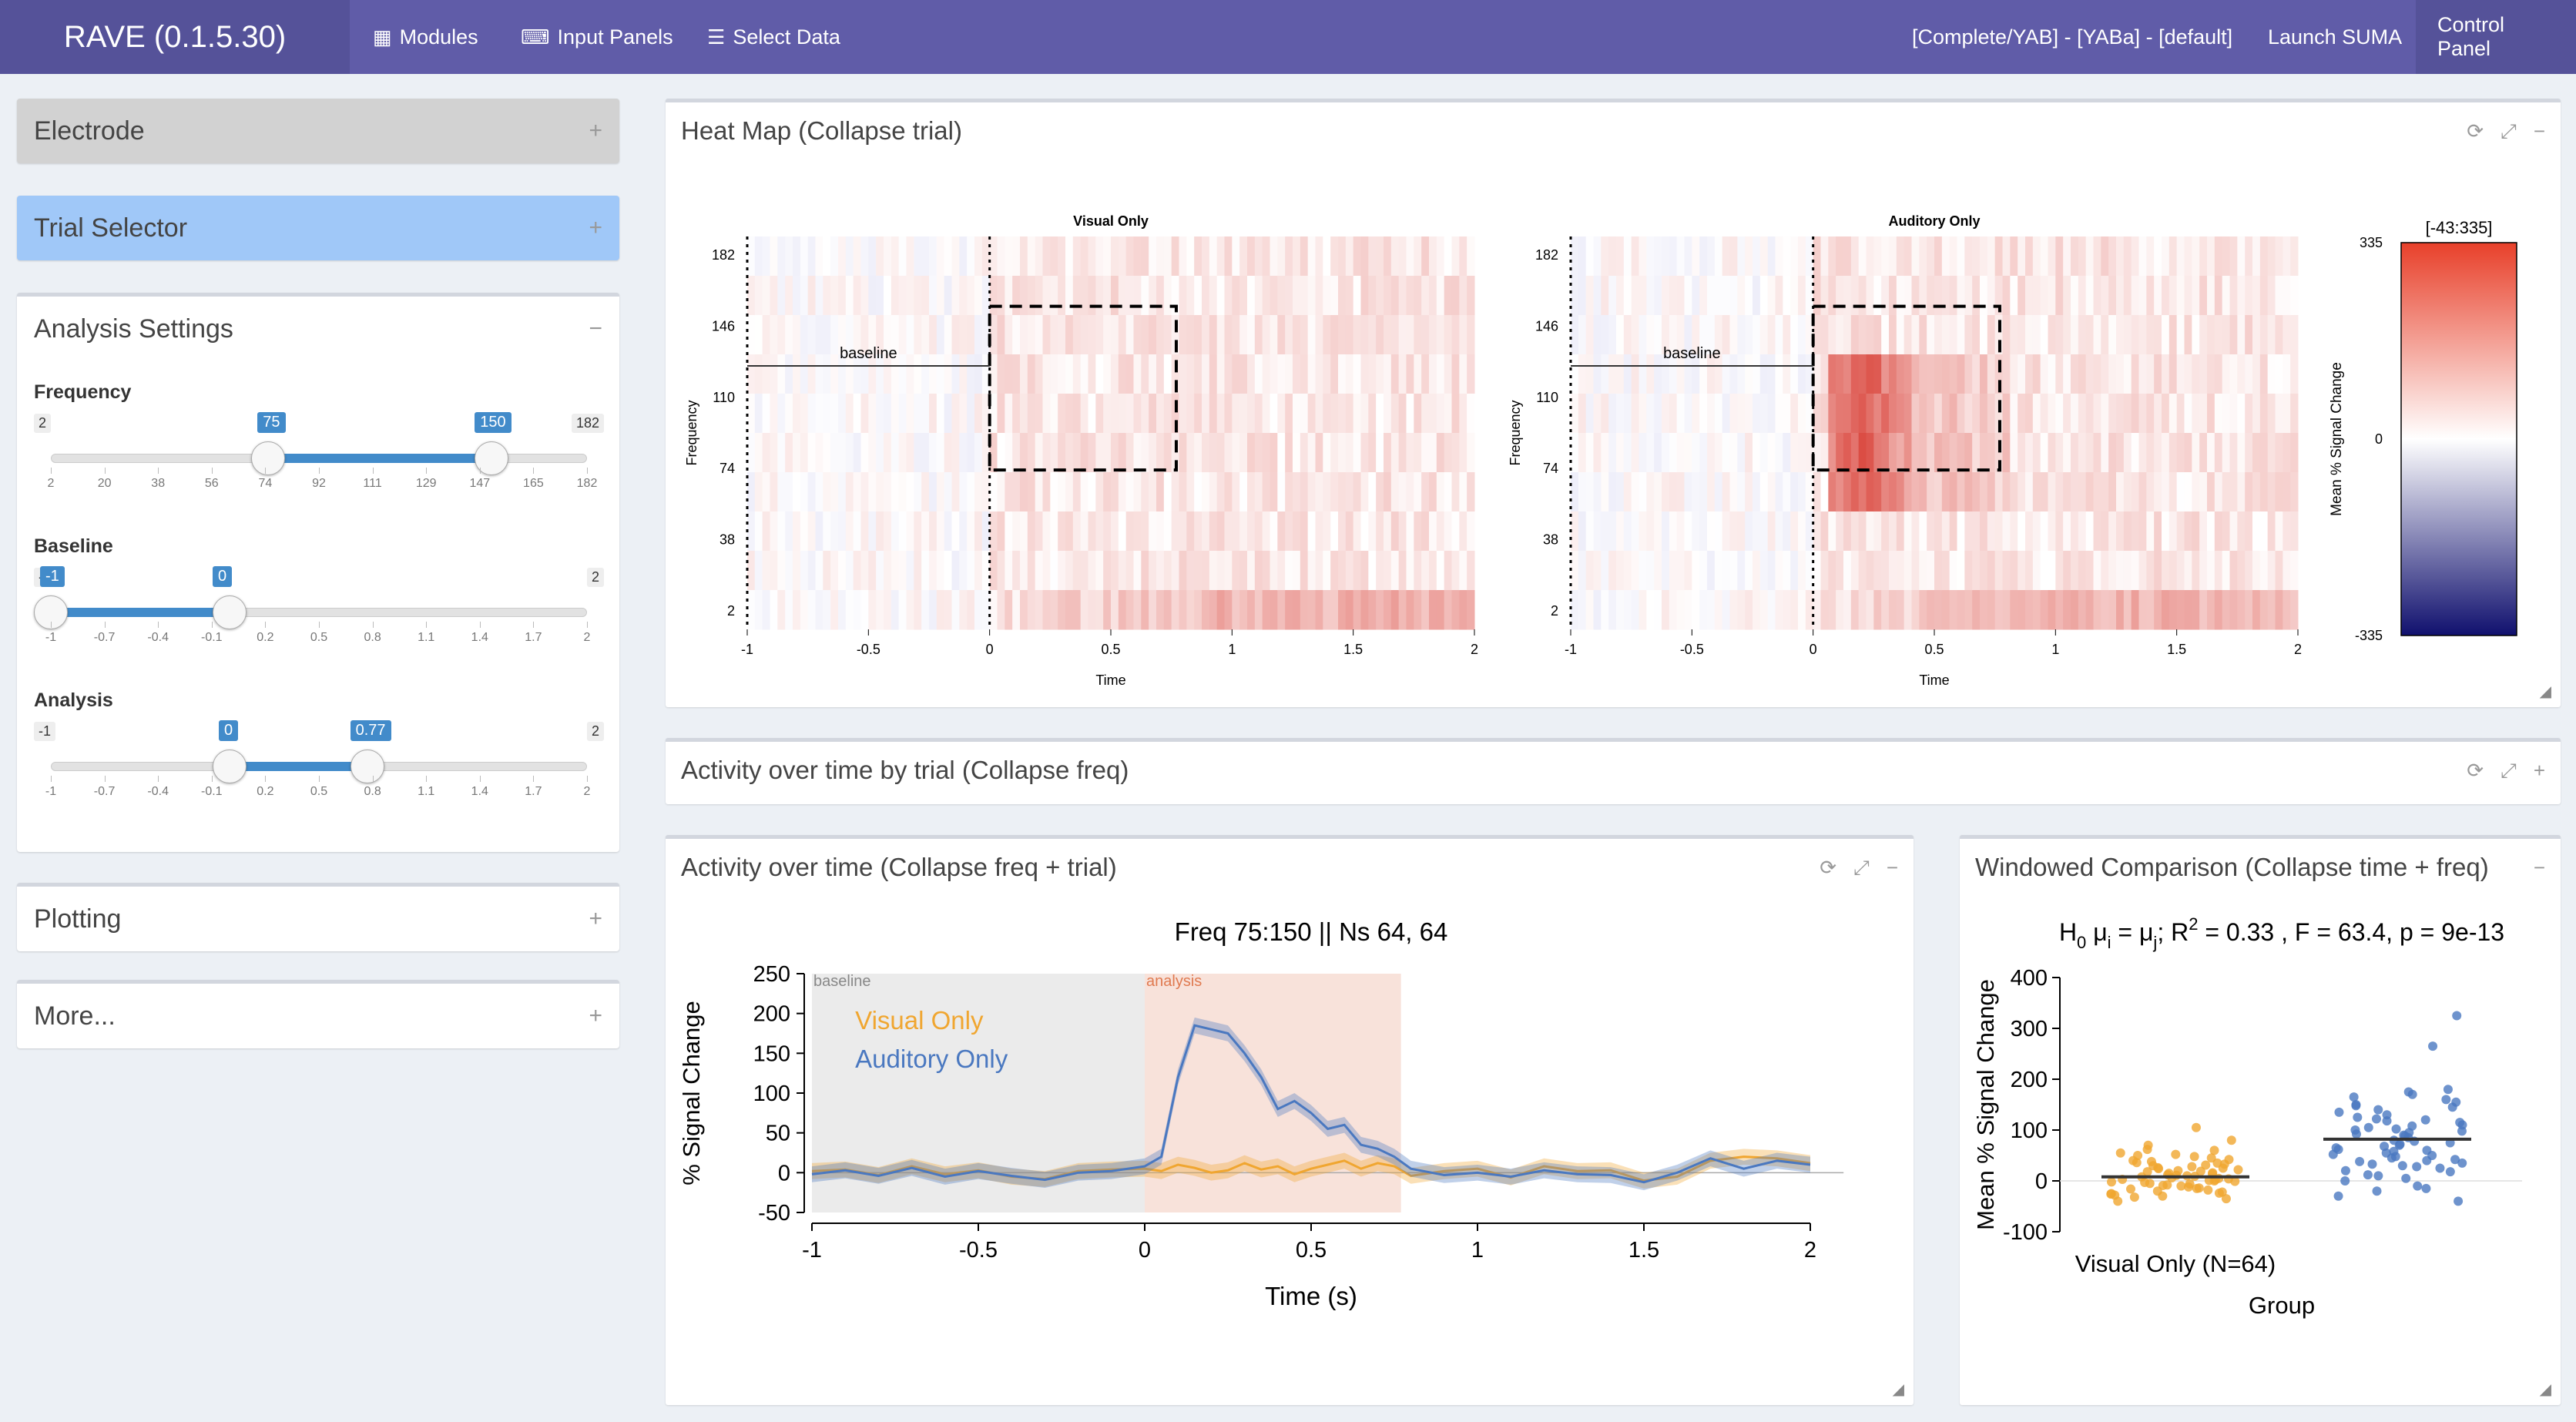  Describe the element at coordinates (2496, 37) in the screenshot. I see `control-panel-button: Control Panel` at that location.